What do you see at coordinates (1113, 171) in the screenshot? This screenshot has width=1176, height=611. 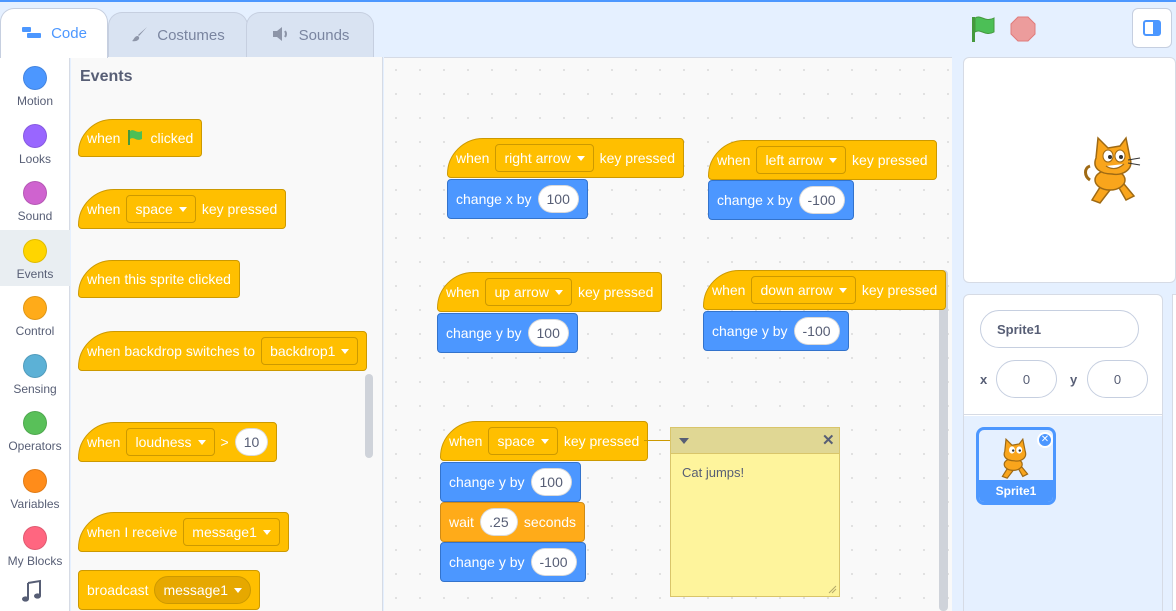 I see `cat-sprite-icon` at bounding box center [1113, 171].